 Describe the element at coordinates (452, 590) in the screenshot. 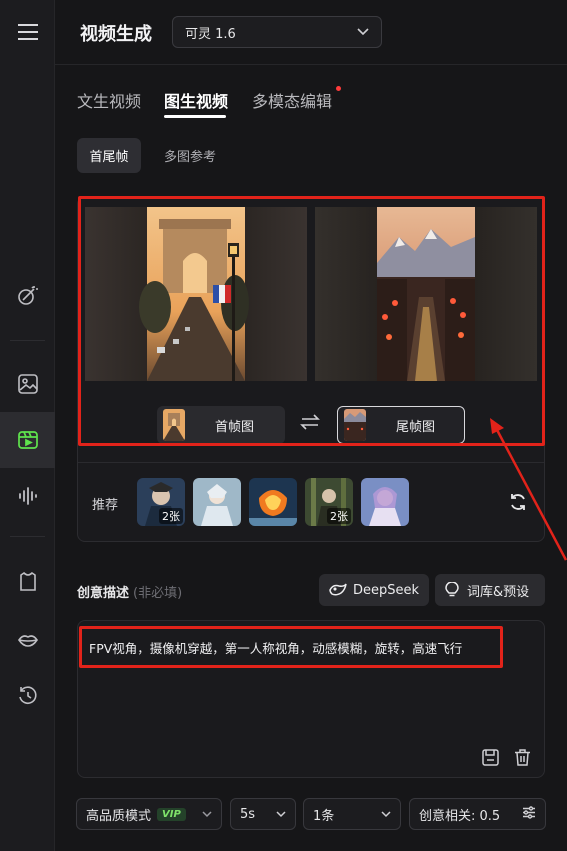

I see `lightbulb-icon` at that location.